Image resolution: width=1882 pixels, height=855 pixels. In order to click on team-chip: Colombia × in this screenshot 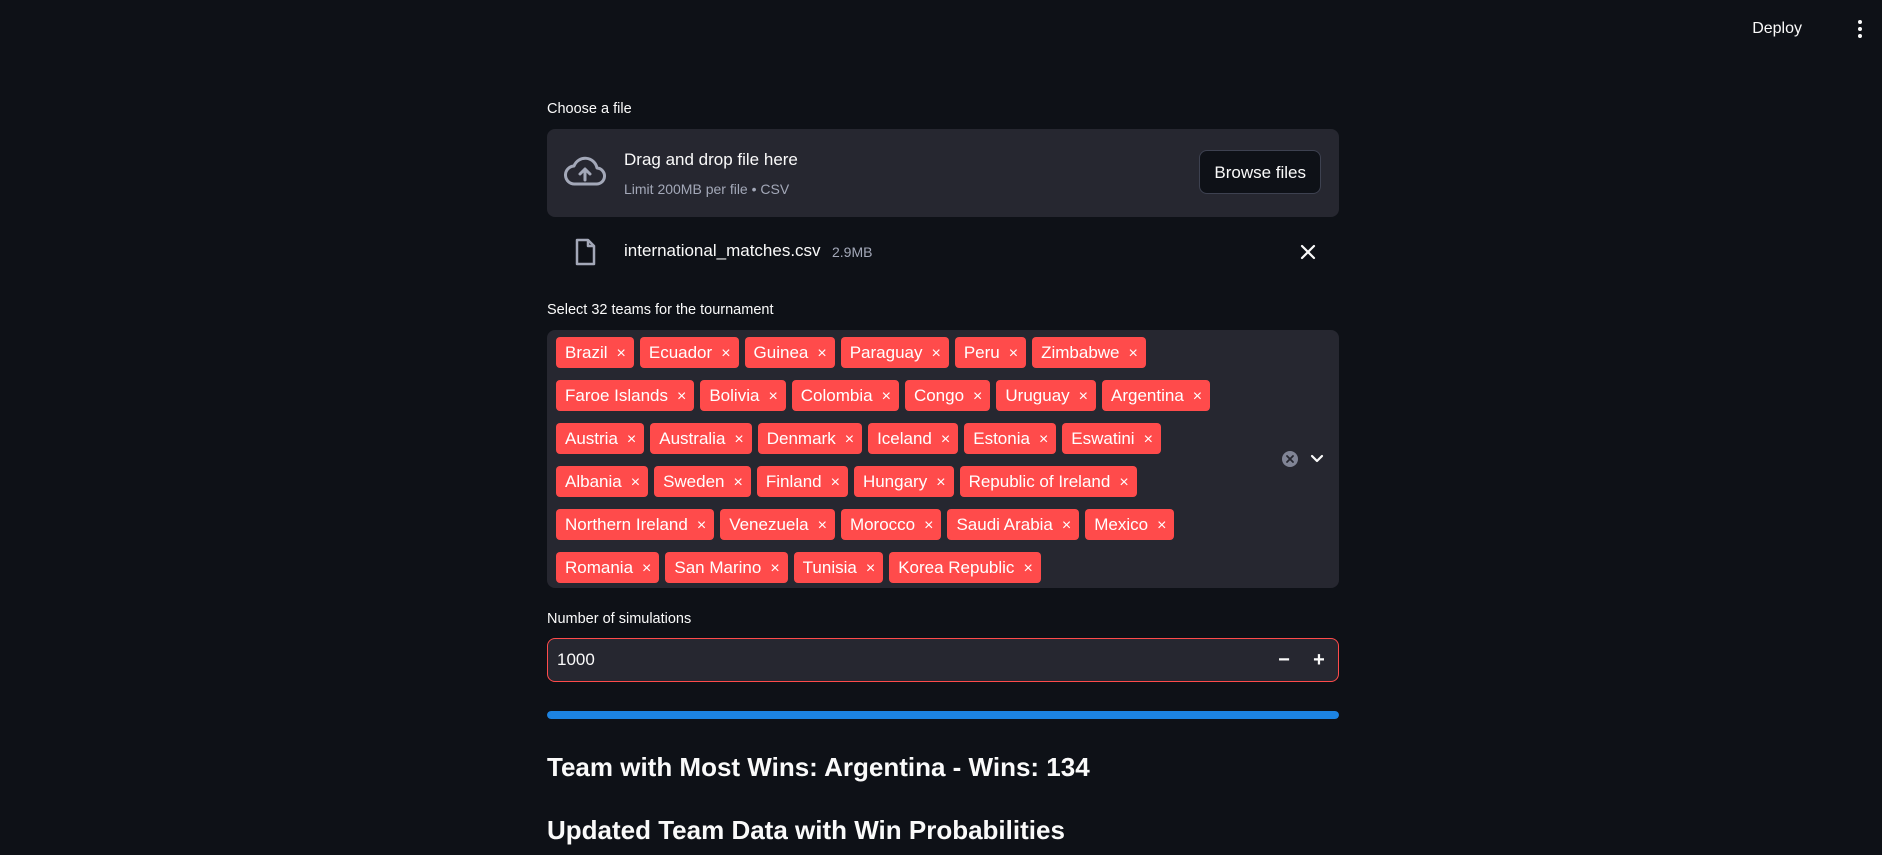, I will do `click(845, 396)`.